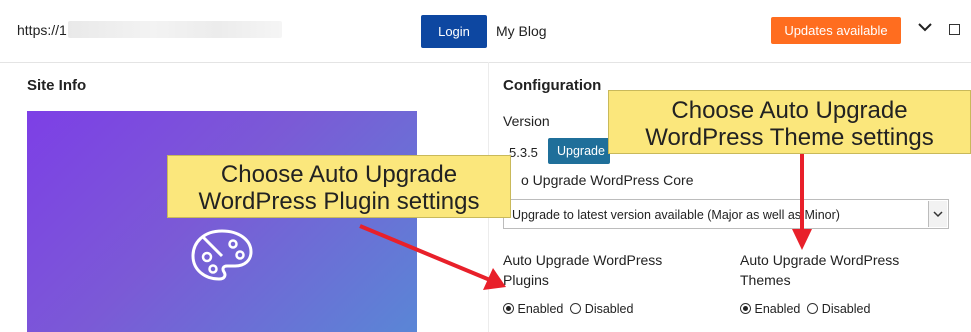  I want to click on plugins-upgrade-options: Enabled Disabled, so click(568, 309).